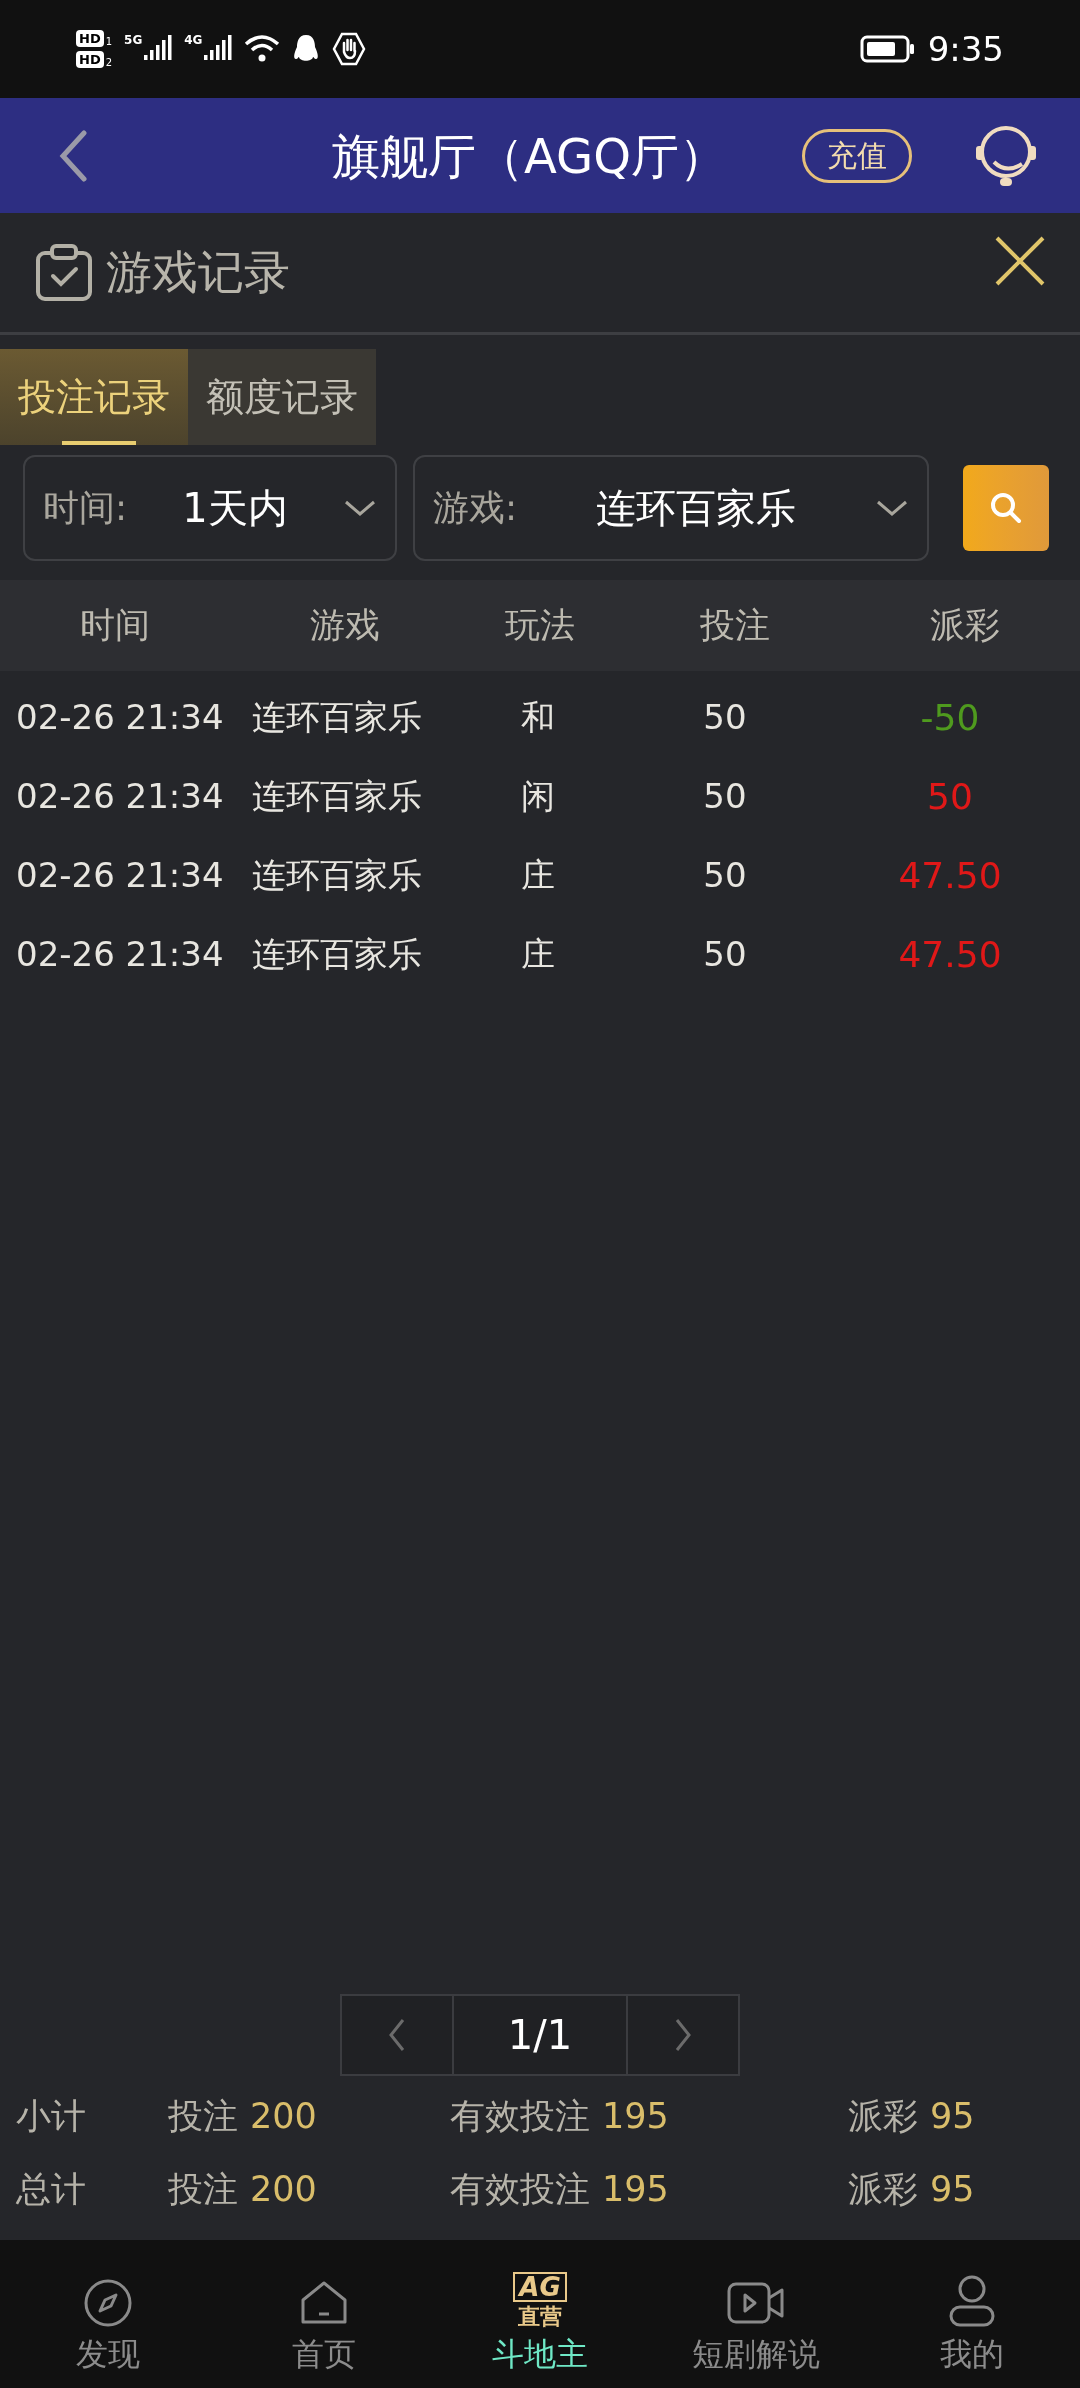 This screenshot has width=1080, height=2388. Describe the element at coordinates (965, 49) in the screenshot. I see `clock-time: 9:35` at that location.